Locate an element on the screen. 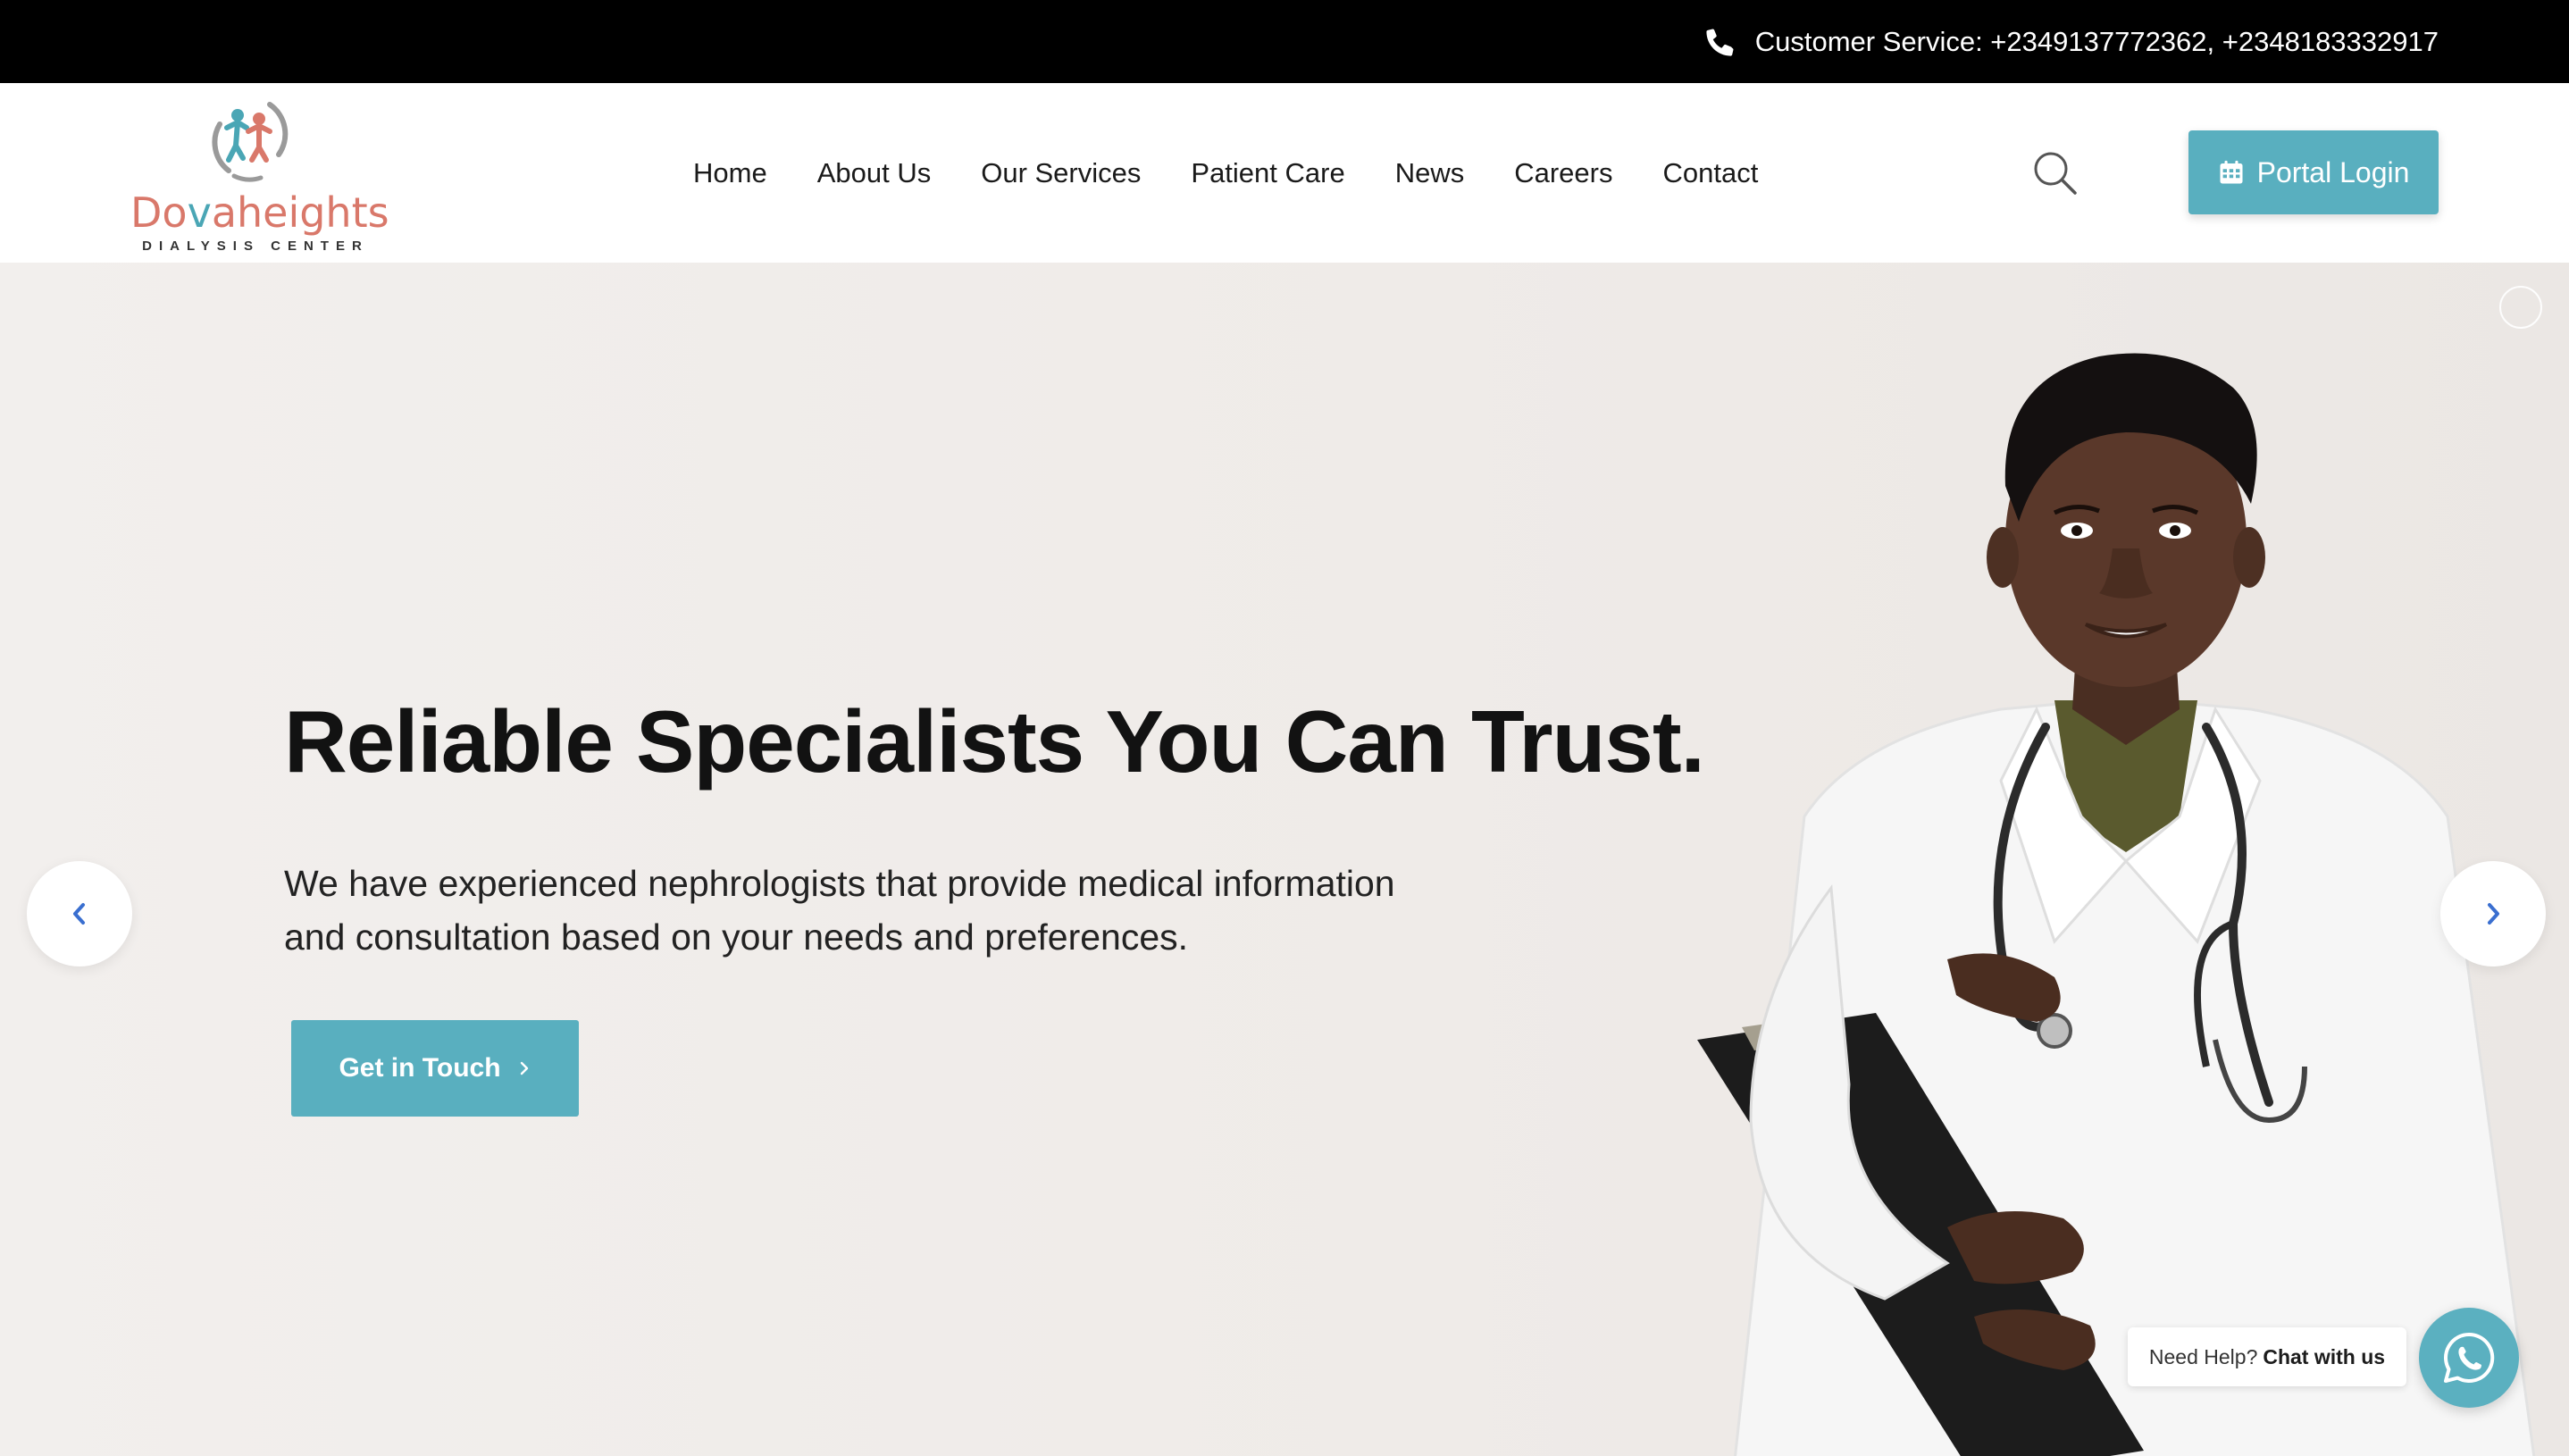 Image resolution: width=2569 pixels, height=1456 pixels. logo-word-part2: v is located at coordinates (199, 212).